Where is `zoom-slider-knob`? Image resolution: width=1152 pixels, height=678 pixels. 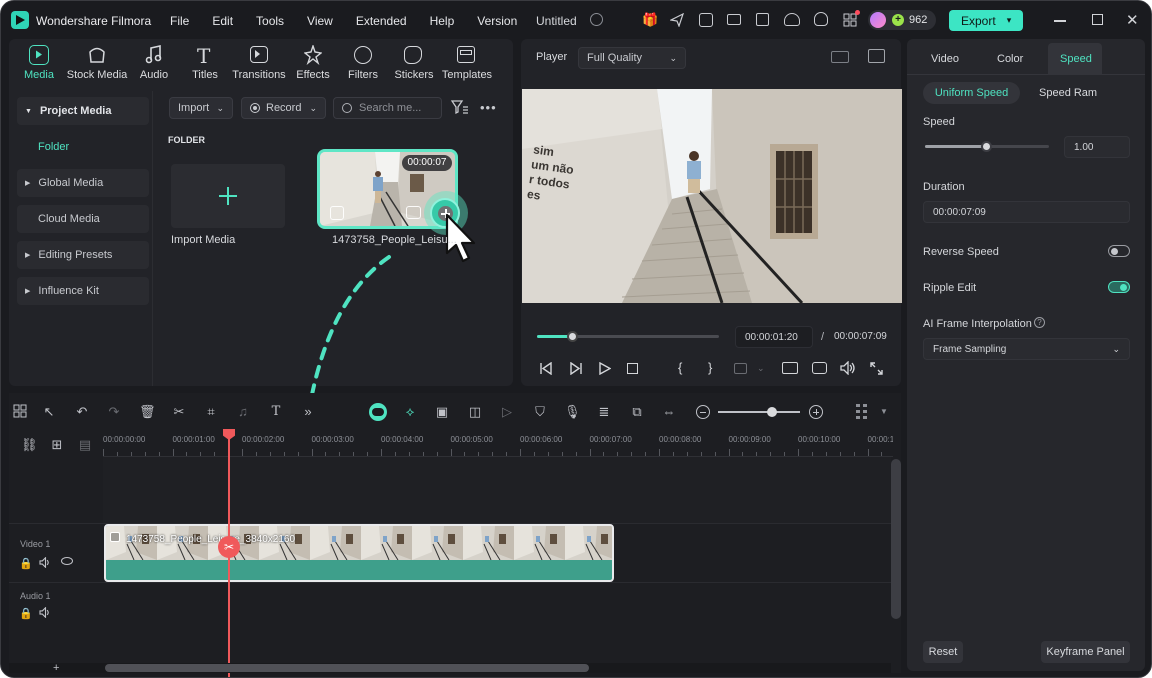
zoom-slider-knob is located at coordinates (772, 412).